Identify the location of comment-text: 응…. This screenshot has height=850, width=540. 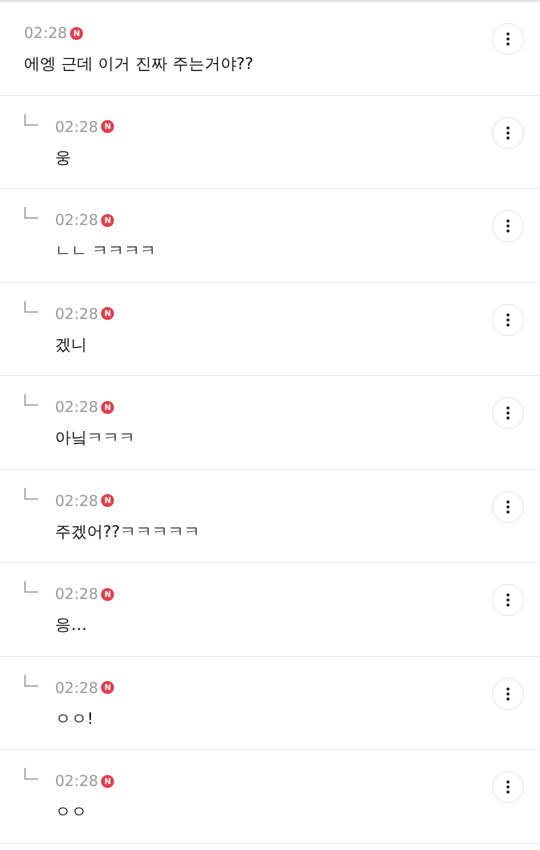
(71, 625).